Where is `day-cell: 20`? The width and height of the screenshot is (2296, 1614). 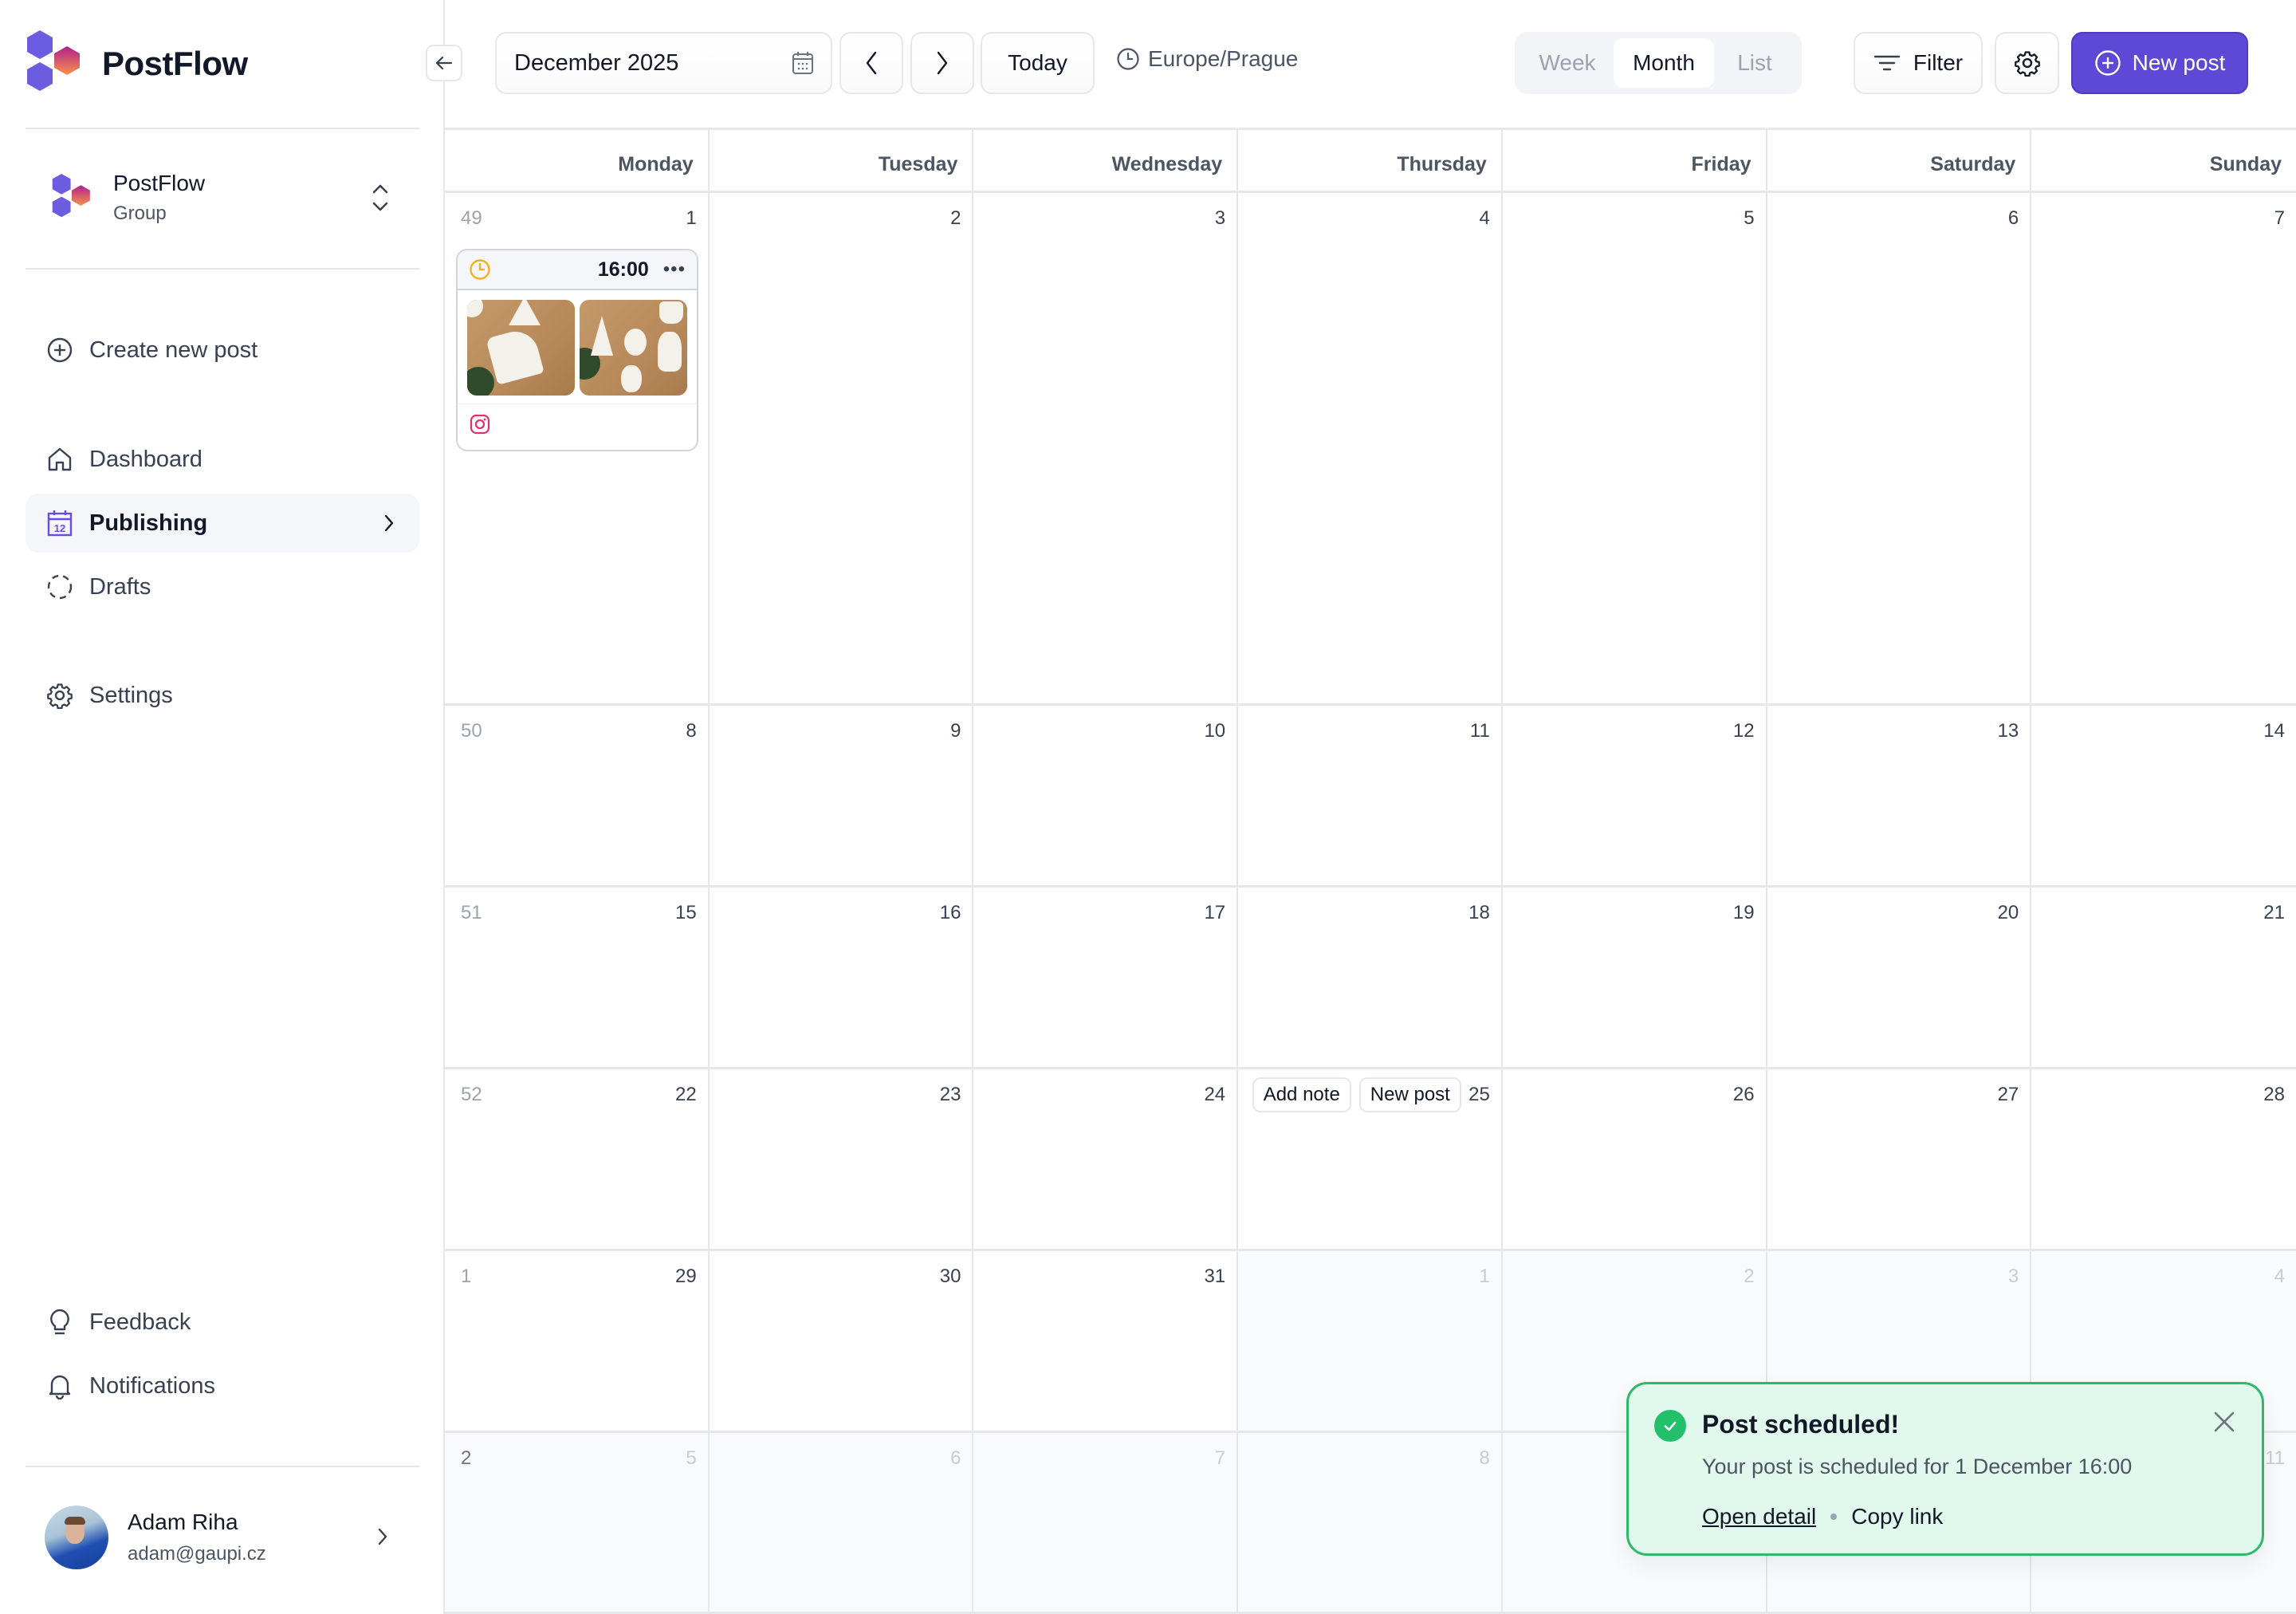 day-cell: 20 is located at coordinates (1899, 978).